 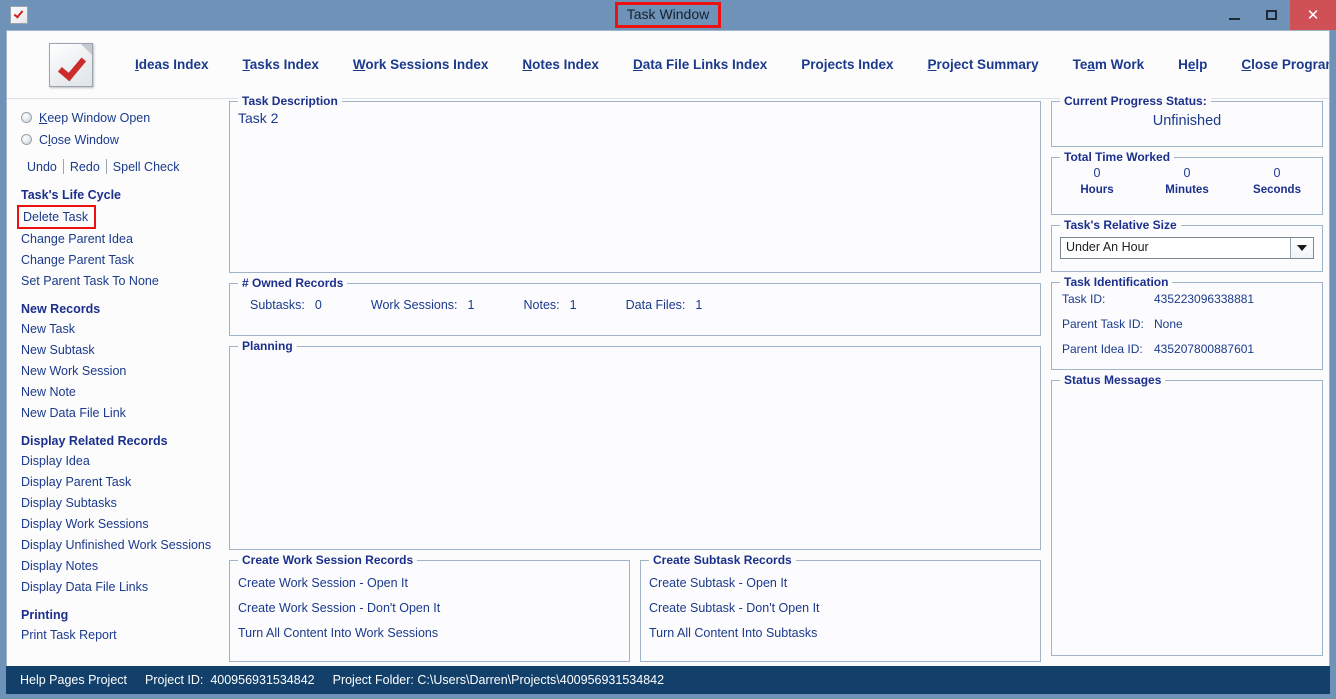 What do you see at coordinates (122, 503) in the screenshot?
I see `sidebar-item-display-subtasks: Display Subtasks` at bounding box center [122, 503].